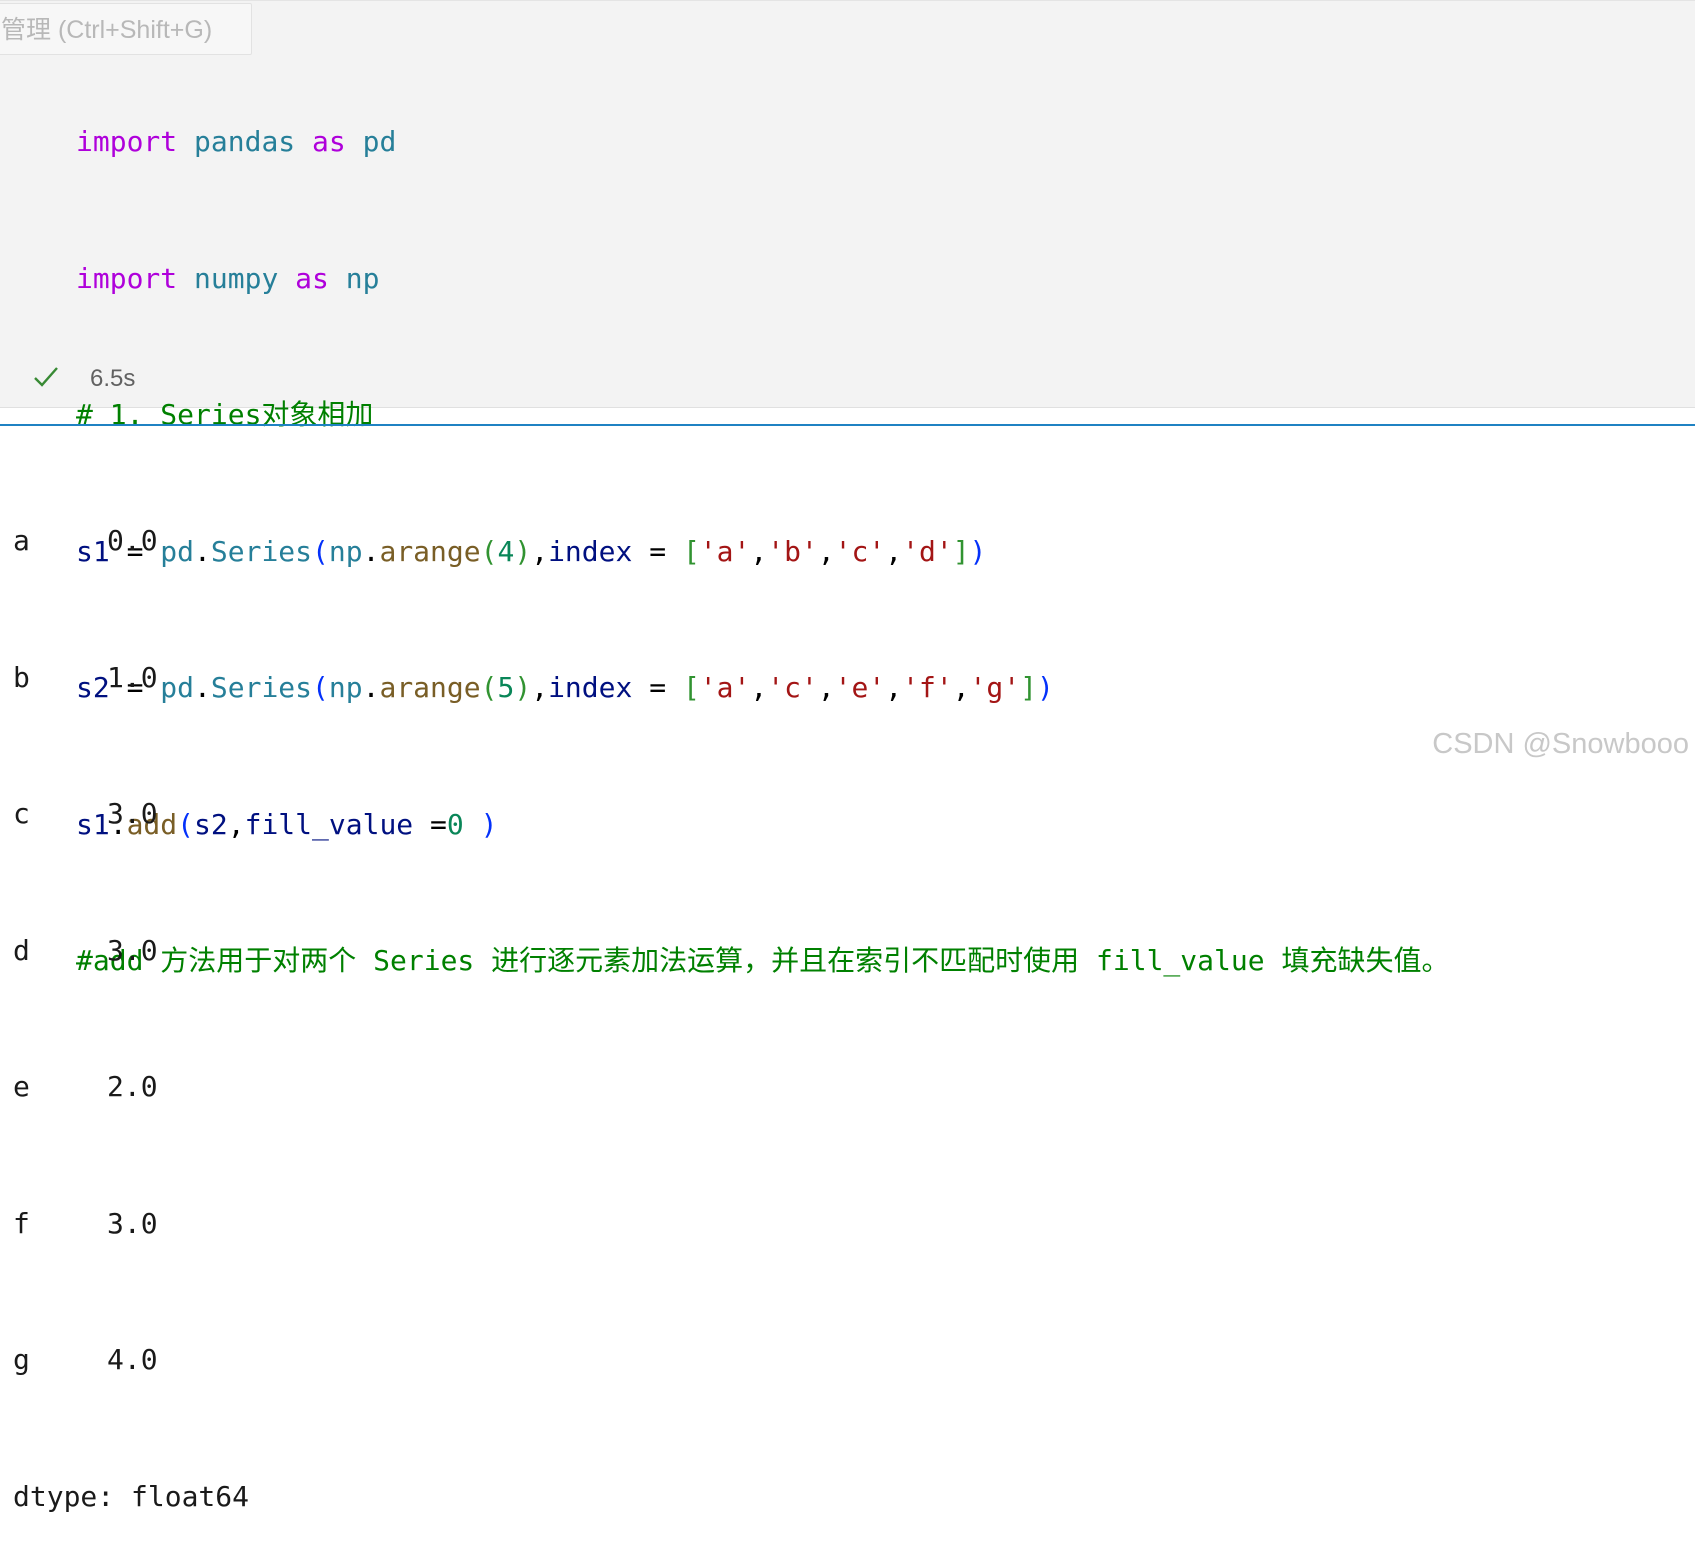 This screenshot has width=1695, height=1556. I want to click on output-divider, so click(847, 425).